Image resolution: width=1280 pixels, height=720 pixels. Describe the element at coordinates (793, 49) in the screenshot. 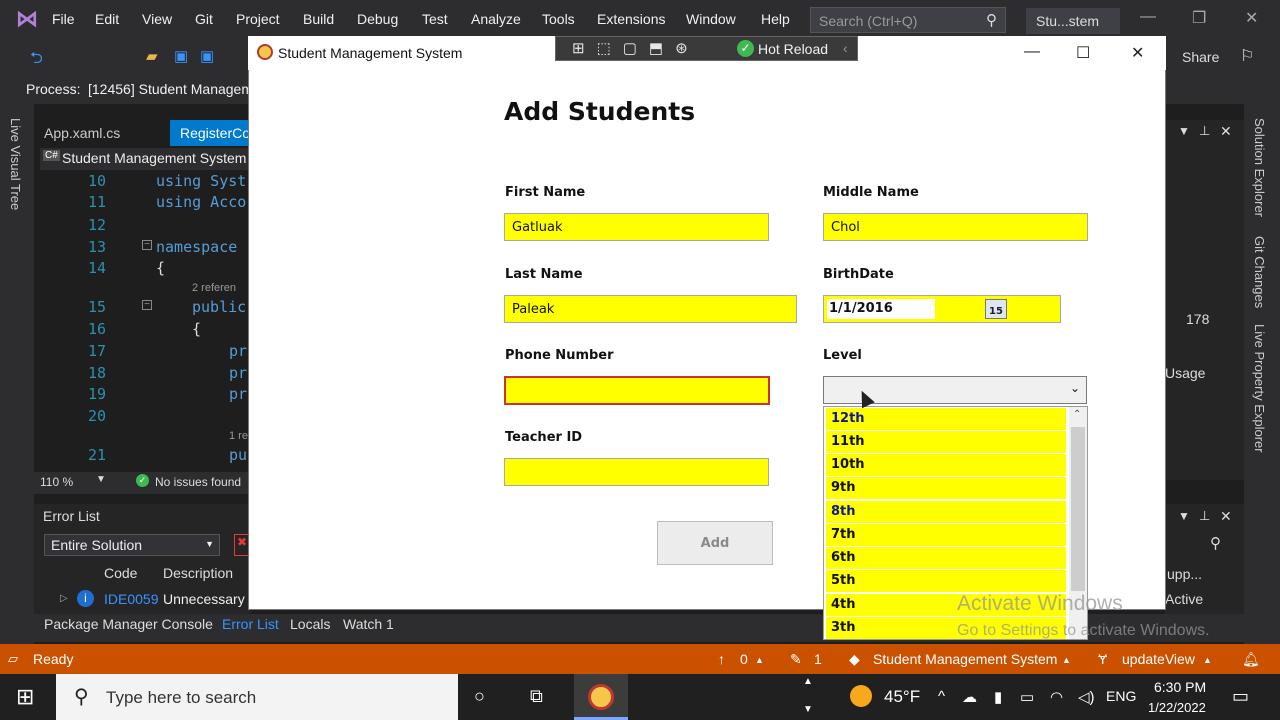

I see `hot-reload-button: Hot Reload` at that location.